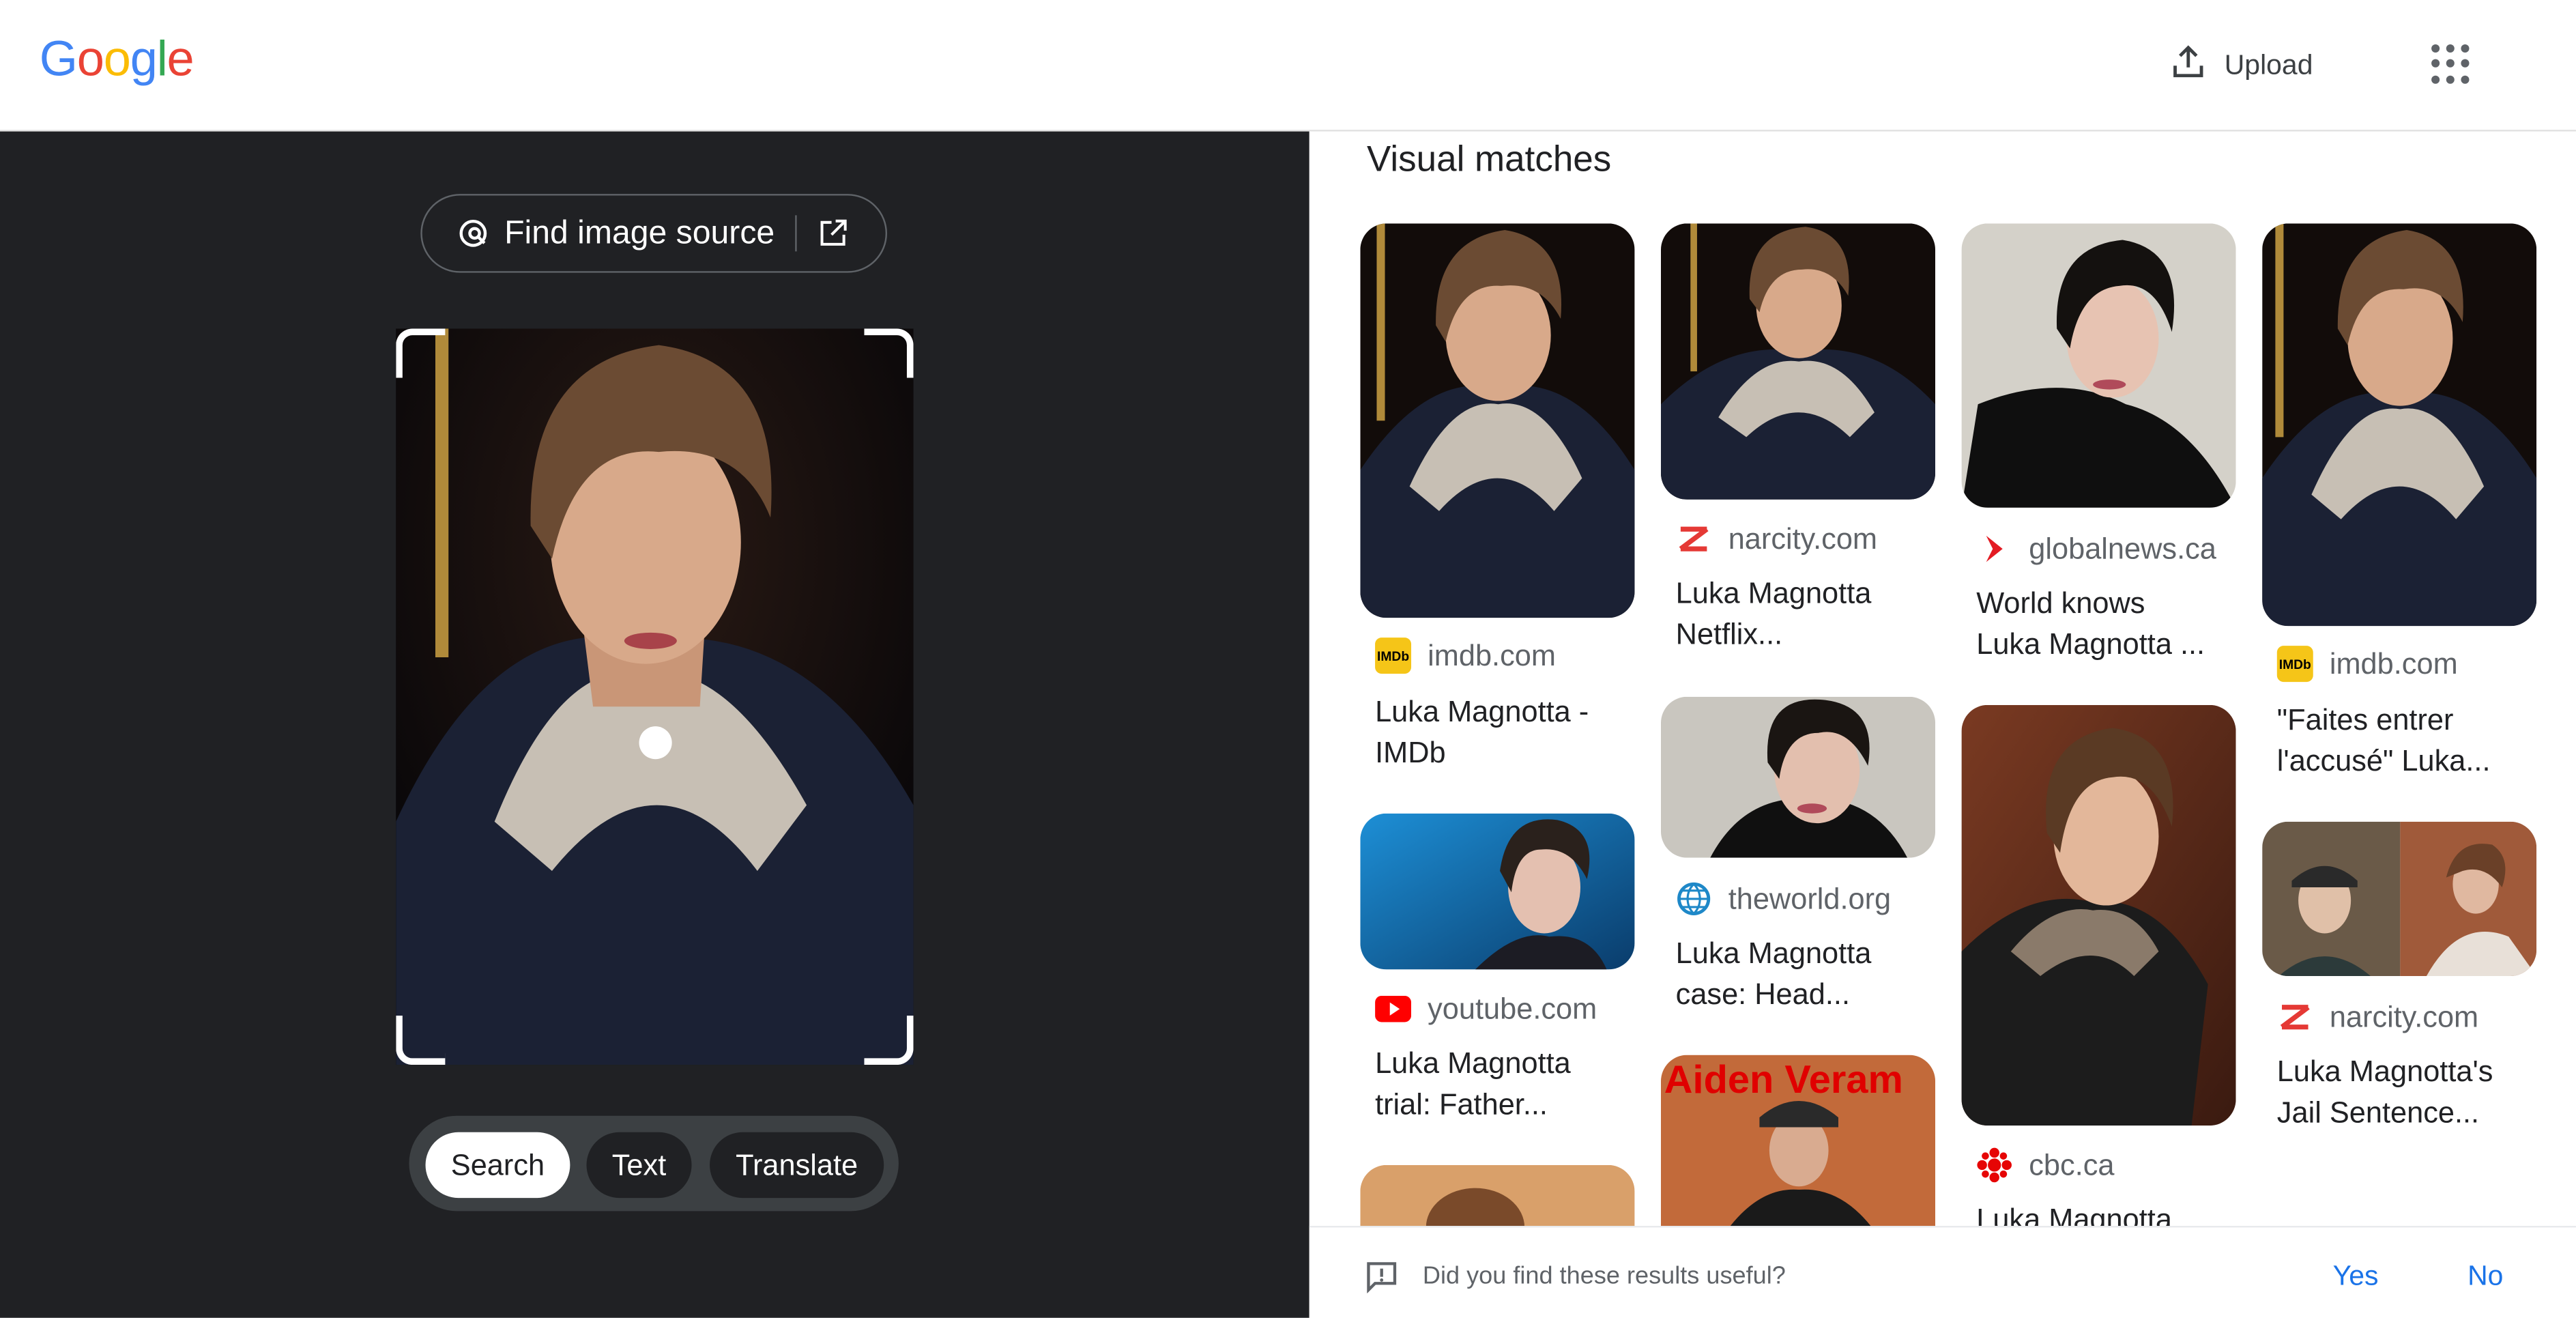 Image resolution: width=2576 pixels, height=1318 pixels. Describe the element at coordinates (639, 233) in the screenshot. I see `find-image-source-label: Find image source` at that location.